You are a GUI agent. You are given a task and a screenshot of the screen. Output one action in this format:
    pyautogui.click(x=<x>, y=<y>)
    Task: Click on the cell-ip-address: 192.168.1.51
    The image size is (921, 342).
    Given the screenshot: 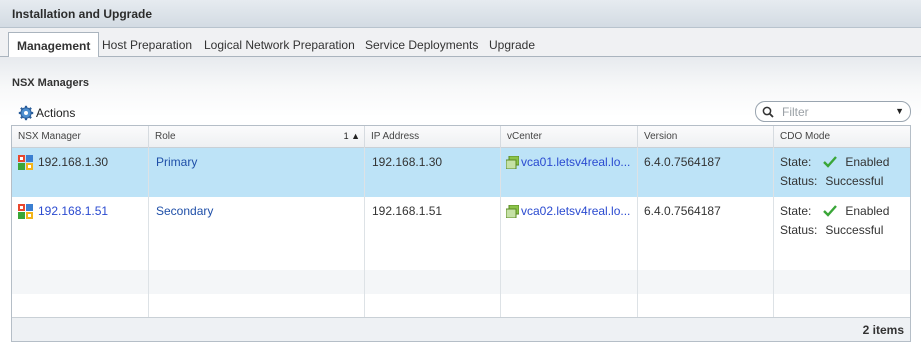 What is the action you would take?
    pyautogui.click(x=433, y=221)
    